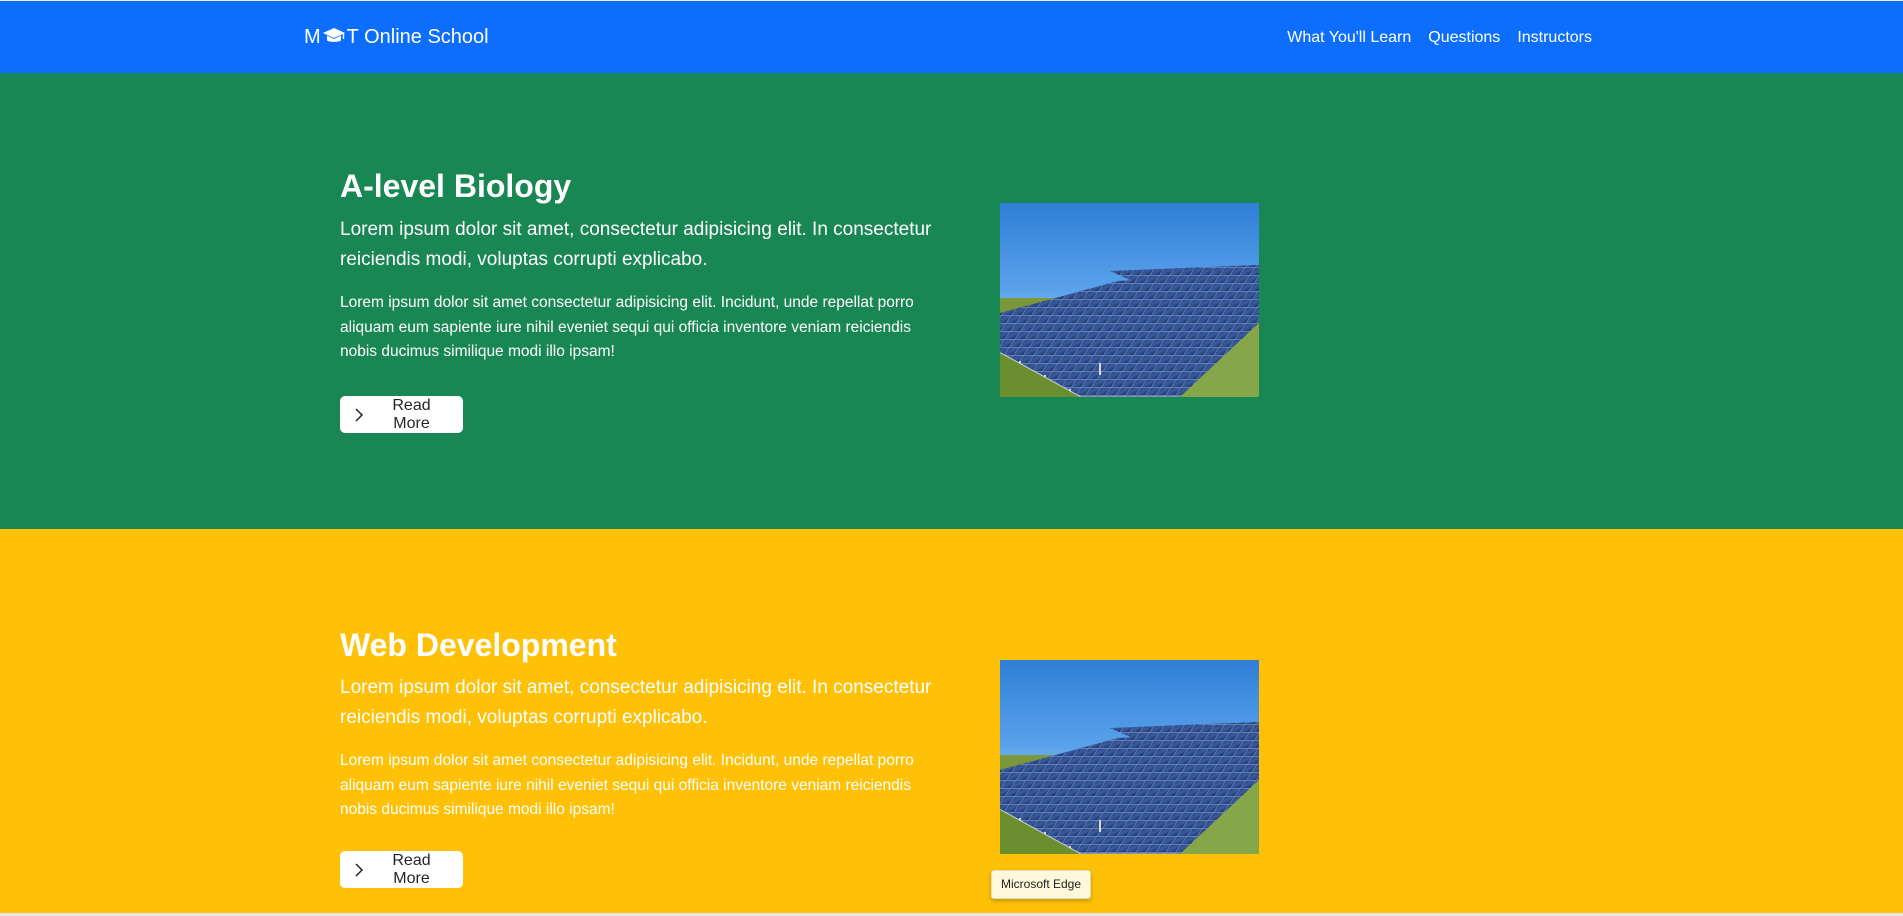  Describe the element at coordinates (1464, 38) in the screenshot. I see `nav-link-questions: Questions` at that location.